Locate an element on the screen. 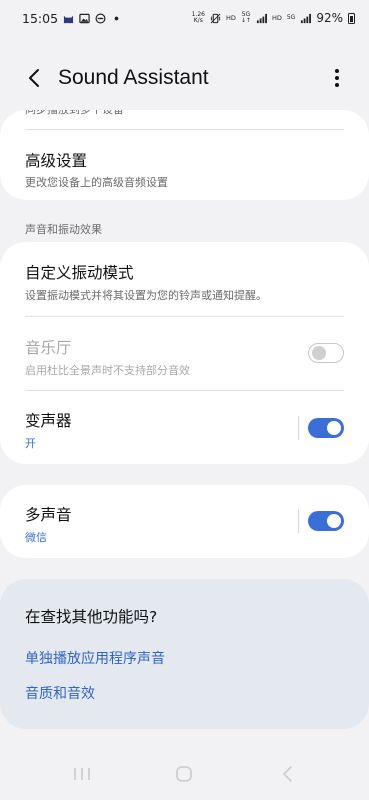 The height and width of the screenshot is (800, 369). music-hall-row: 音乐厅 启用杜比全景声时不支持部分音效 is located at coordinates (184, 354).